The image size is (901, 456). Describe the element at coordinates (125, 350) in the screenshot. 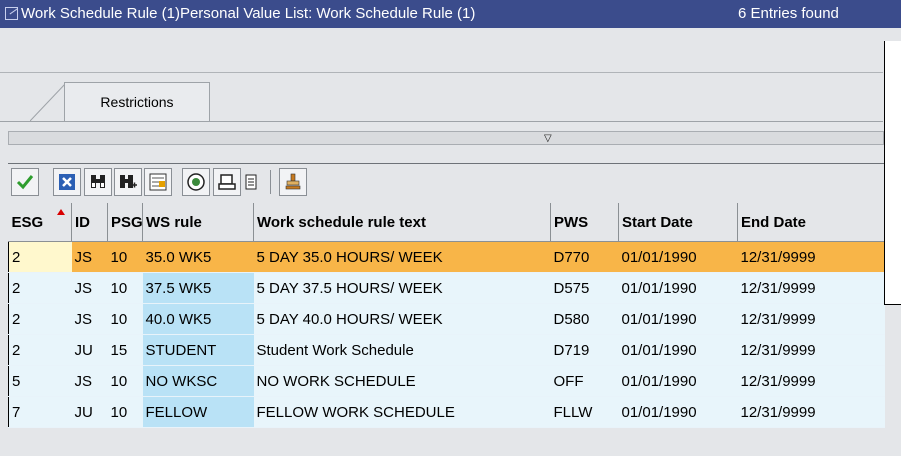

I see `cell-psg: 15` at that location.